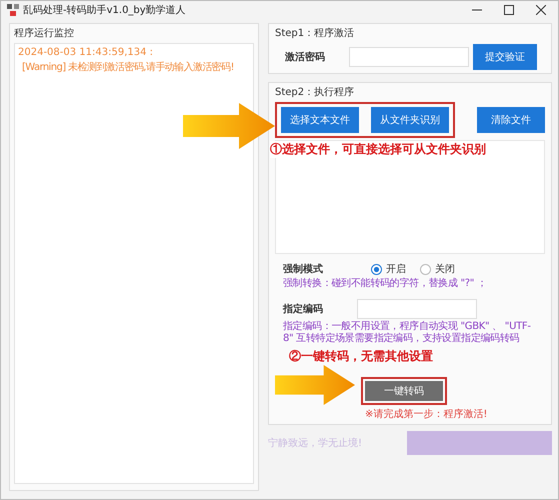 The height and width of the screenshot is (500, 559). What do you see at coordinates (315, 92) in the screenshot?
I see `group-title: Step2：执行程序` at bounding box center [315, 92].